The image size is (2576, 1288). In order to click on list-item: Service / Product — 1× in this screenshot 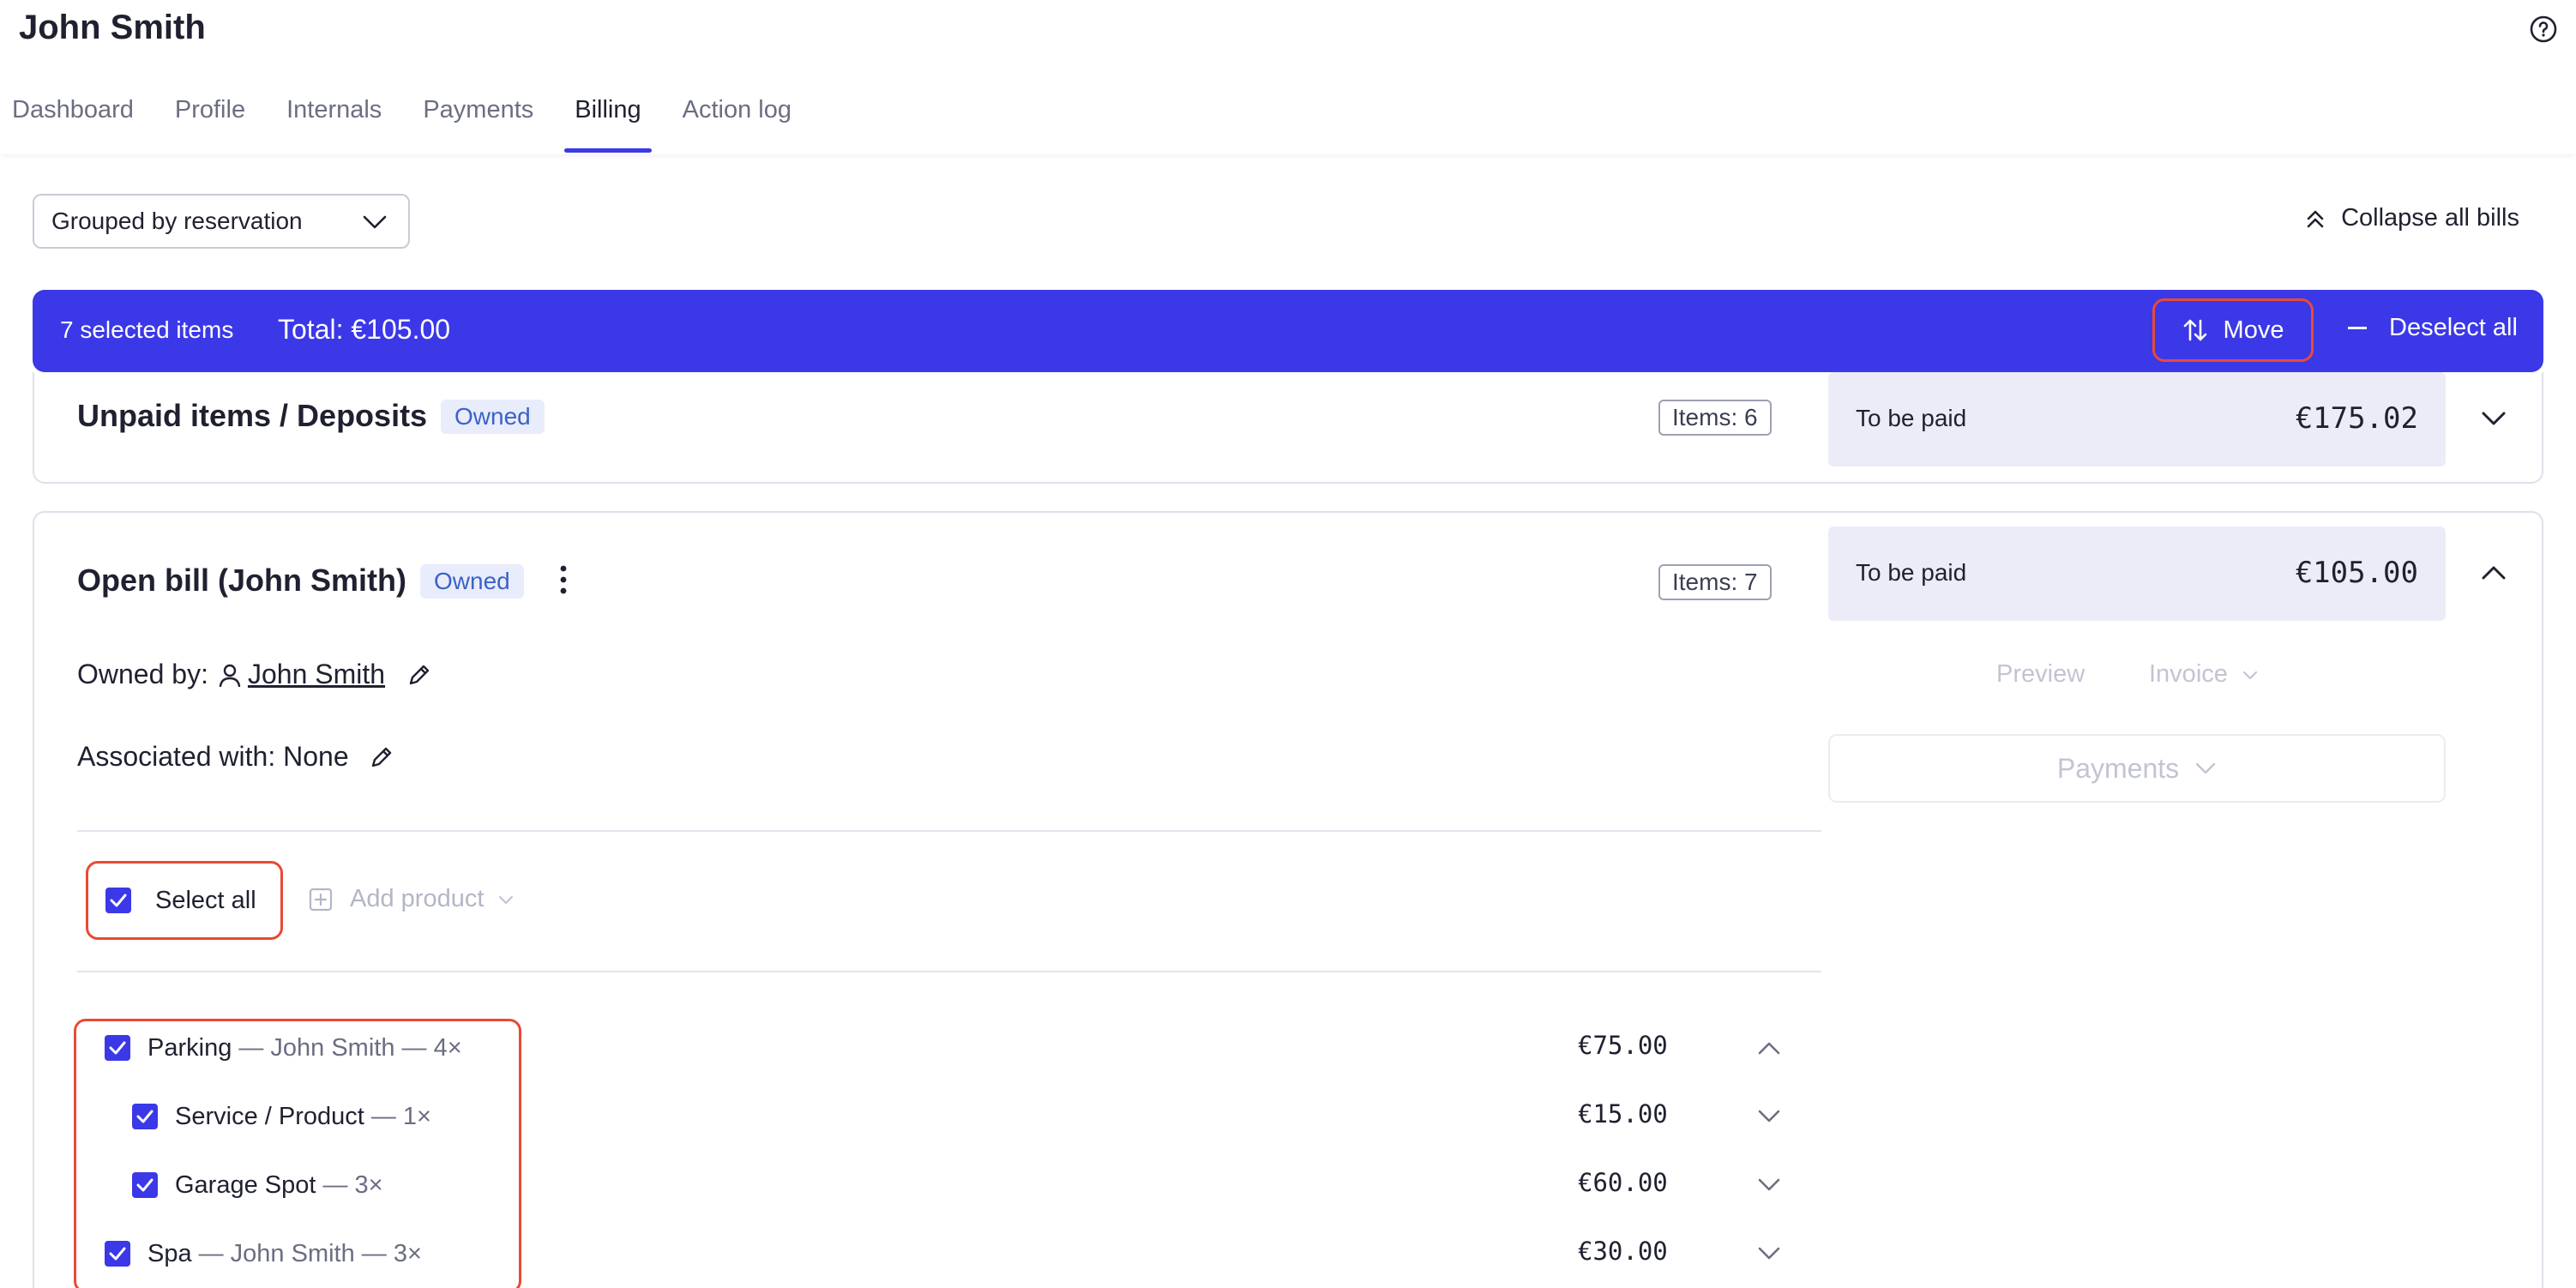, I will do `click(281, 1116)`.